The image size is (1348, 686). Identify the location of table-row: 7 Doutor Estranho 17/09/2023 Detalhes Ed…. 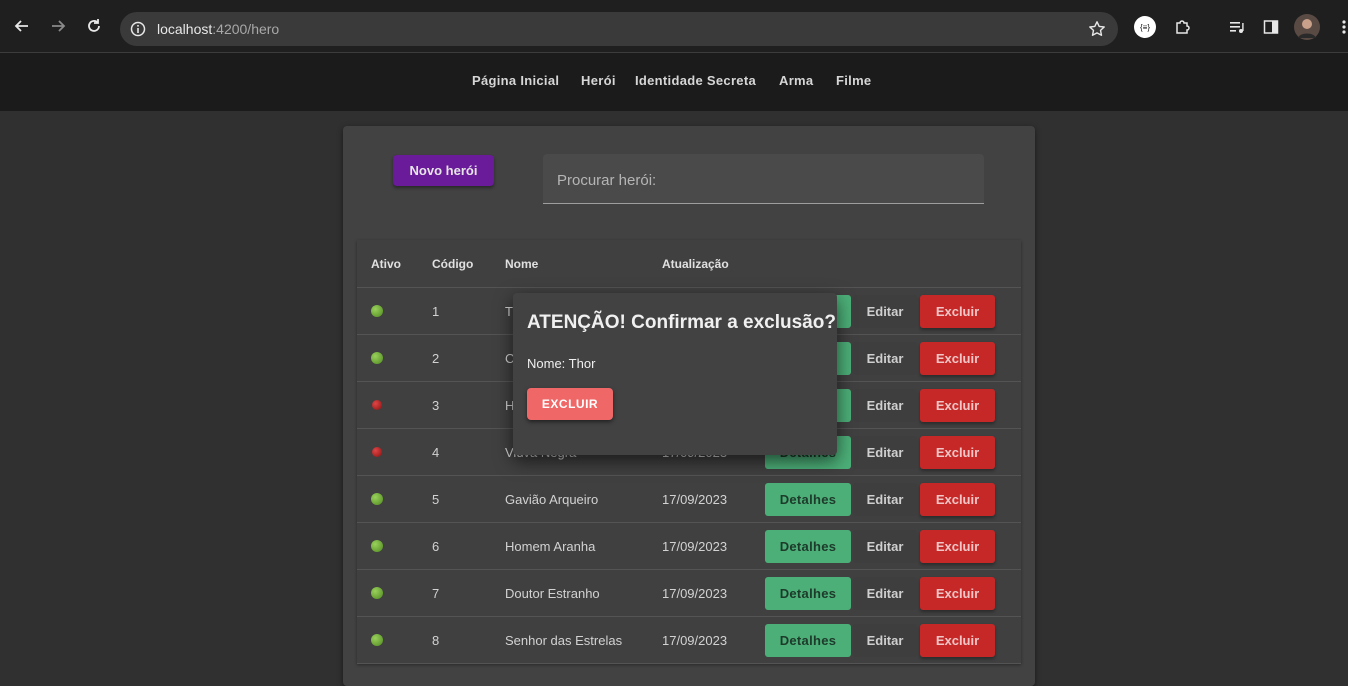
(689, 593).